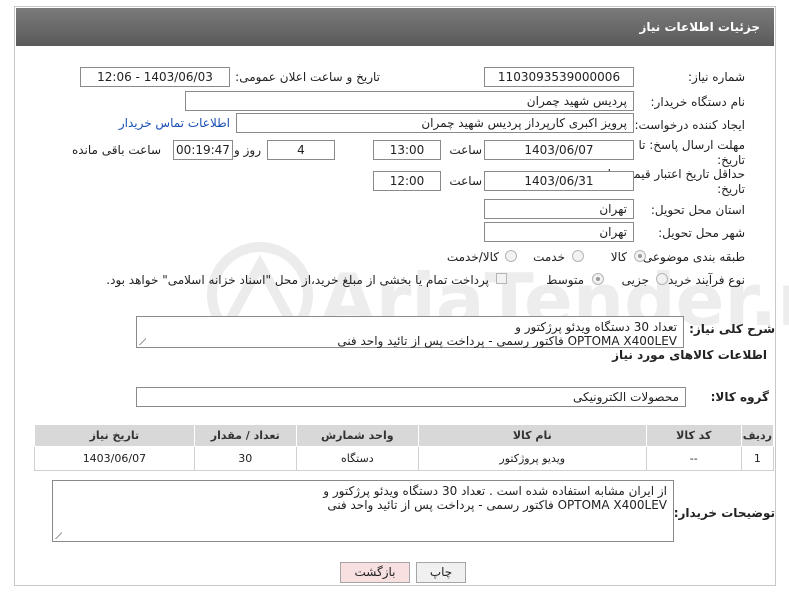  What do you see at coordinates (549, 257) in the screenshot?
I see `category-service-label: خدمت` at bounding box center [549, 257].